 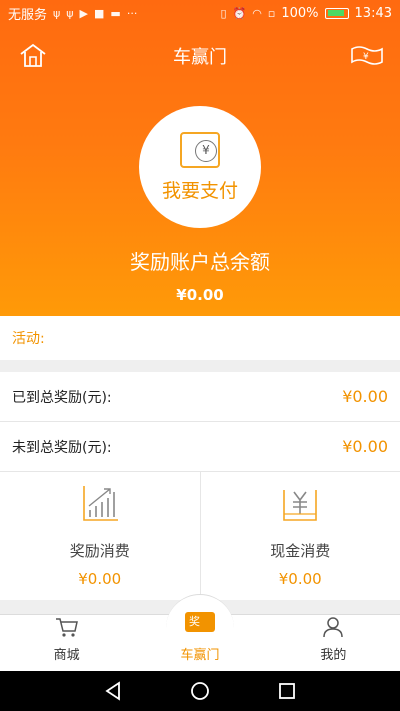 What do you see at coordinates (300, 579) in the screenshot?
I see `cash-consumption-value: ¥0.00` at bounding box center [300, 579].